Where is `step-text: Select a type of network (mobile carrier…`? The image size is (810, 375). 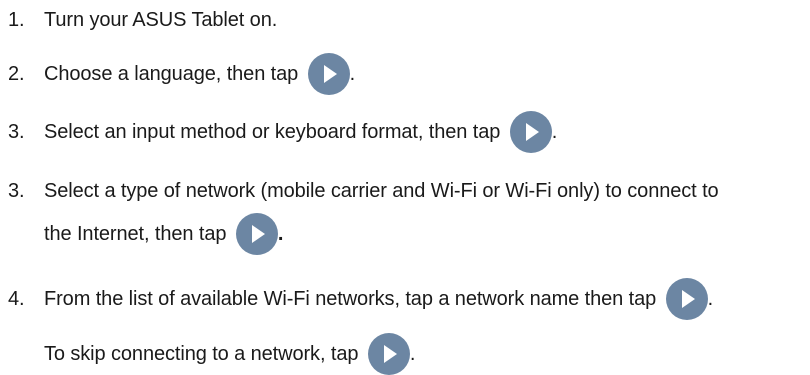
step-text: Select a type of network (mobile carrier… is located at coordinates (381, 191).